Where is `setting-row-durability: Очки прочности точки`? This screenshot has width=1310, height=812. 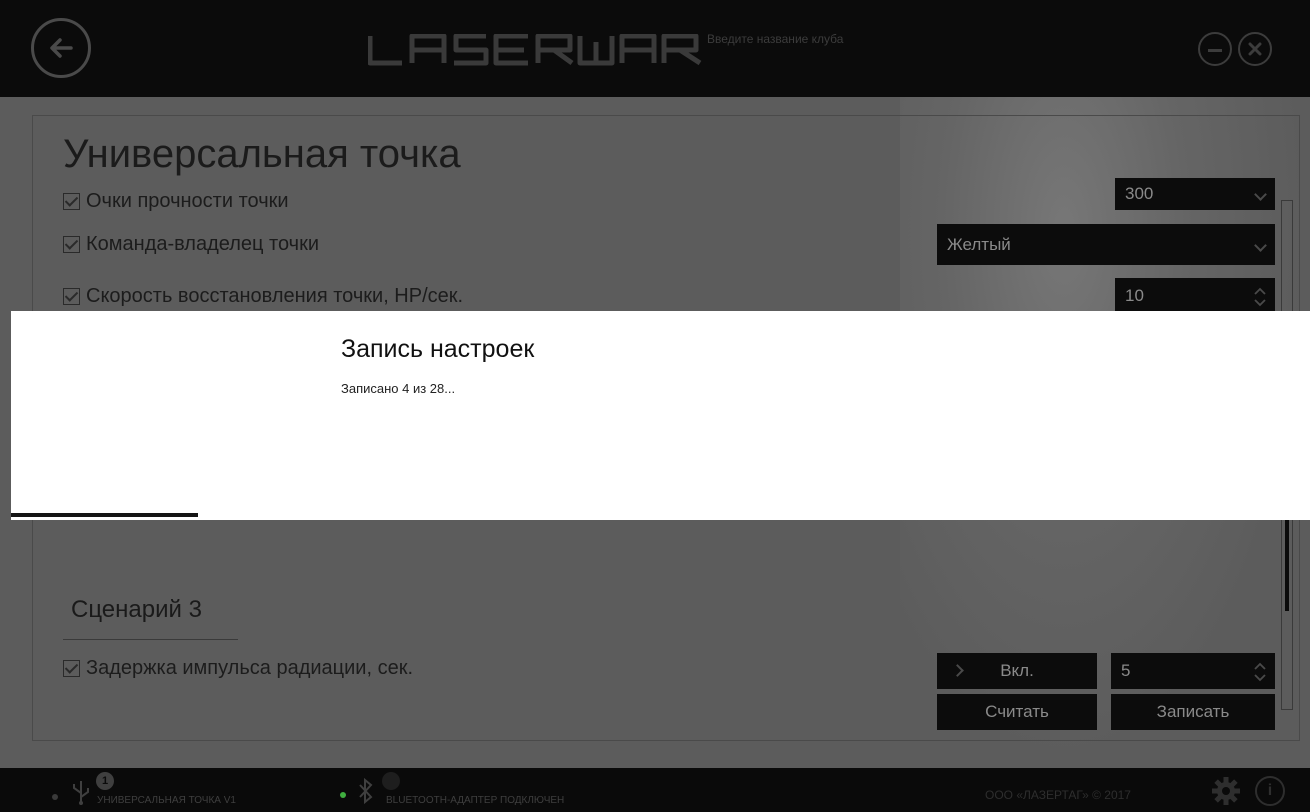
setting-row-durability: Очки прочности точки is located at coordinates (176, 201).